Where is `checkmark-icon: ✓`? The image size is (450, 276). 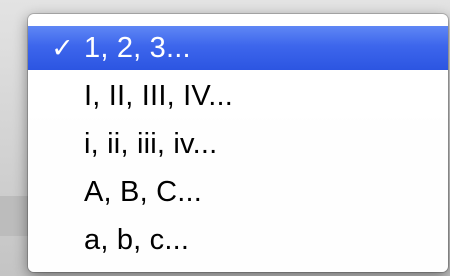 checkmark-icon: ✓ is located at coordinates (62, 47).